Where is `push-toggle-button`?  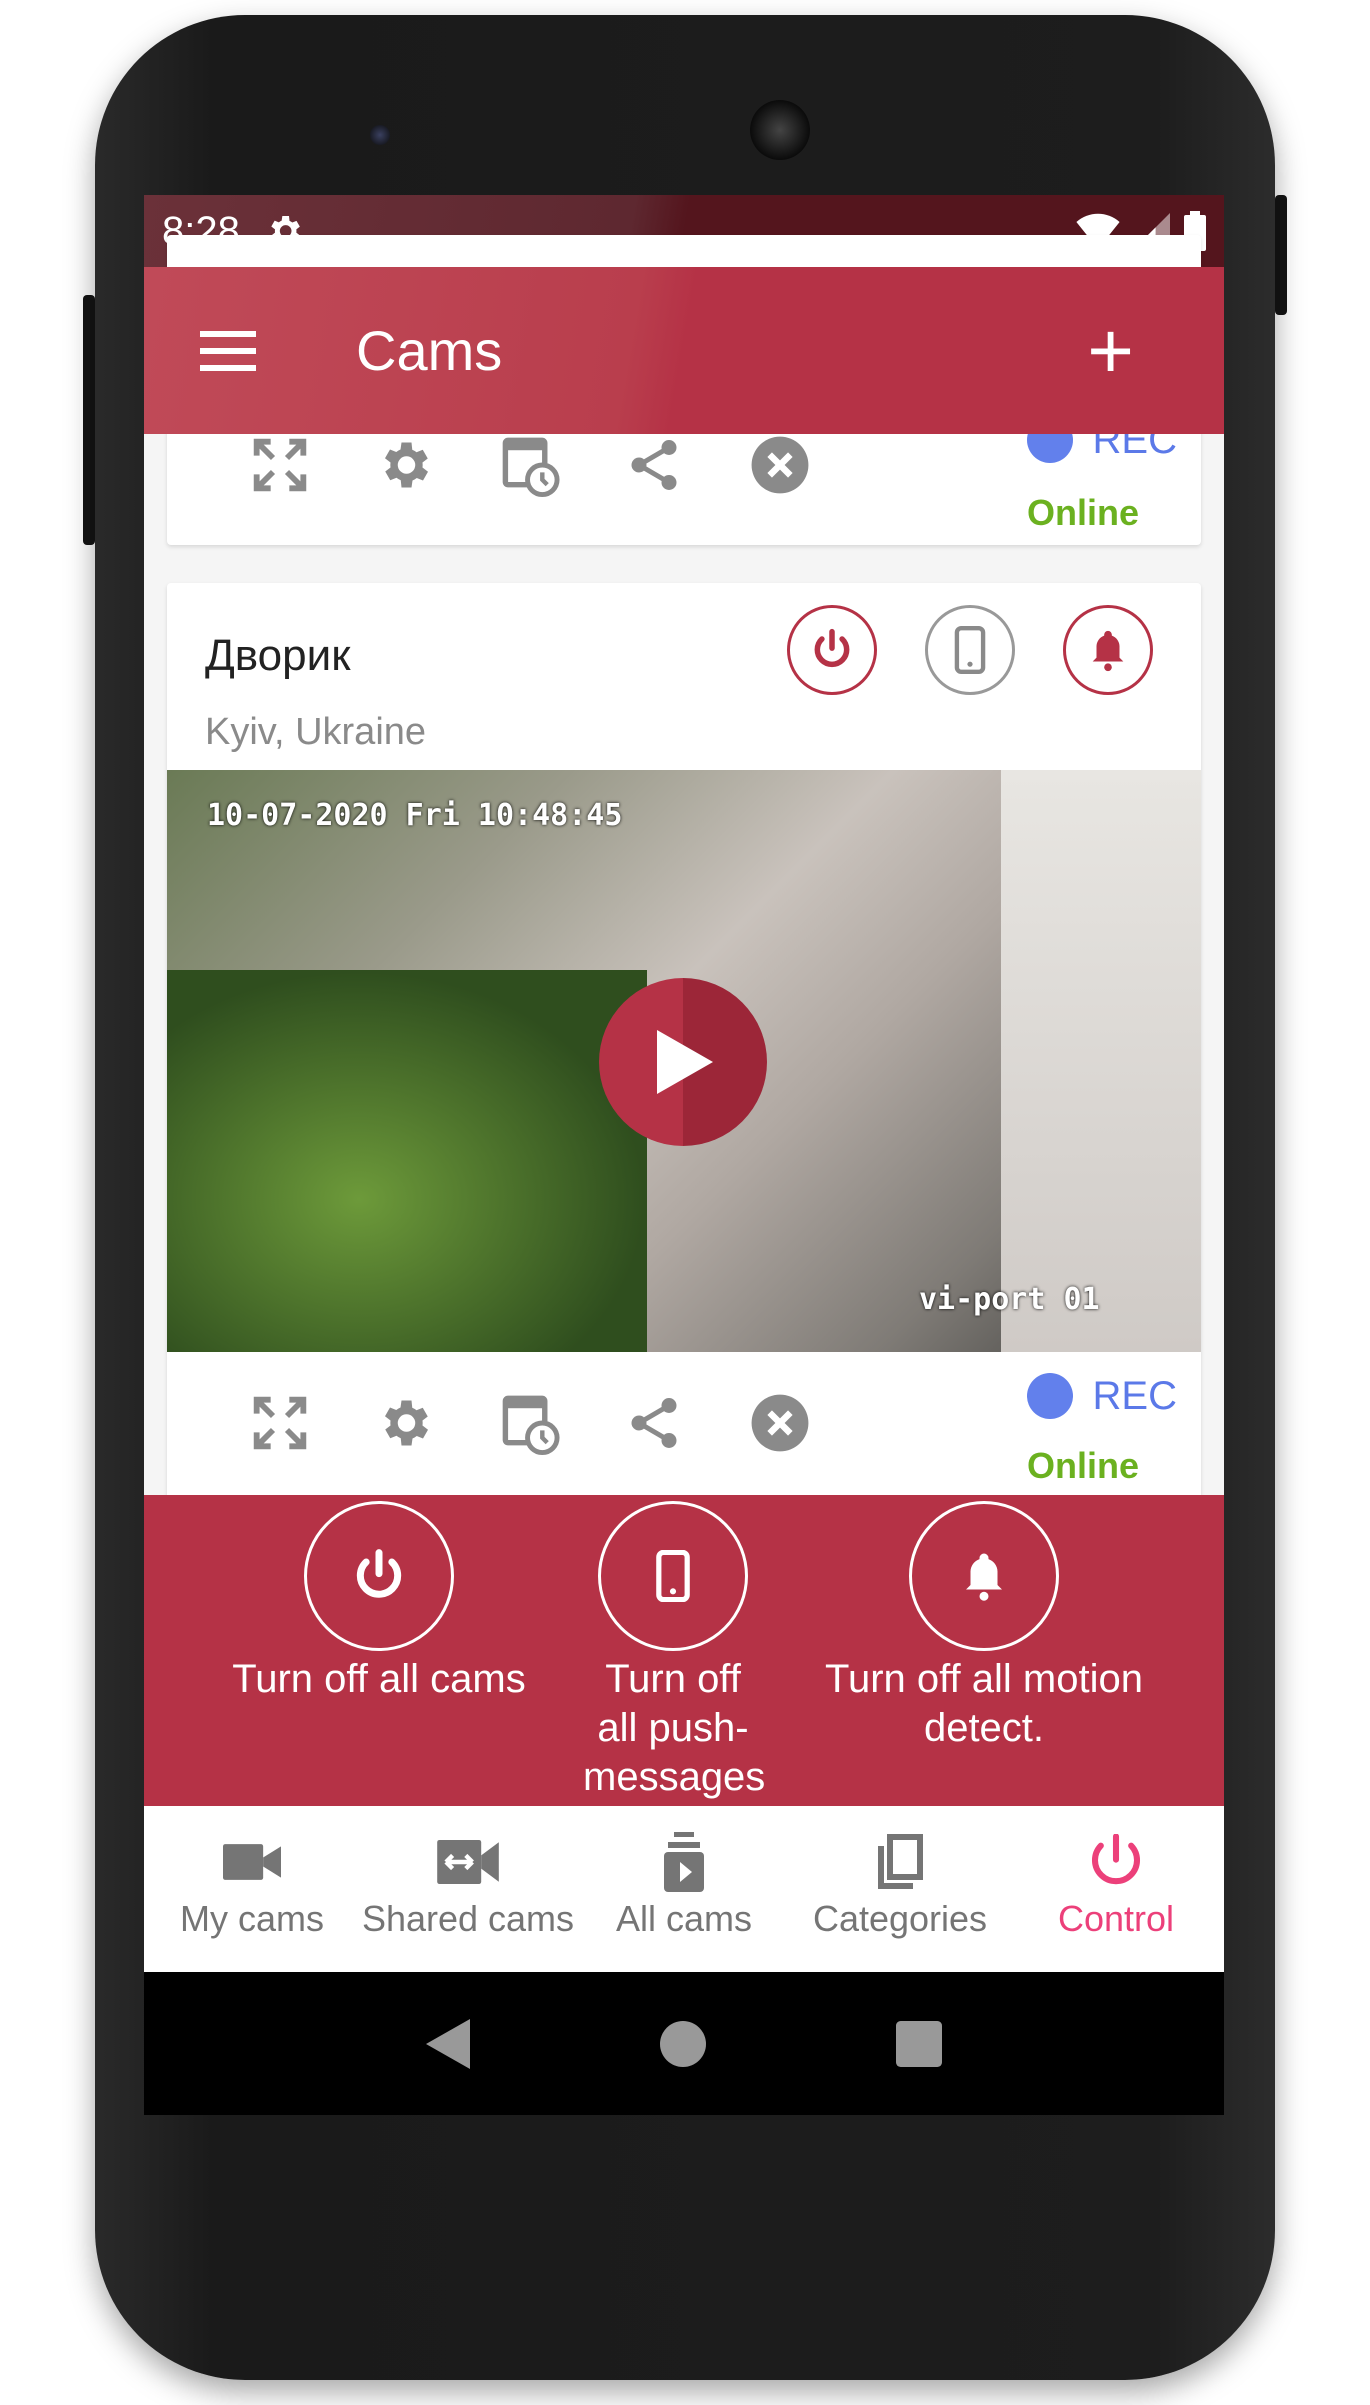
push-toggle-button is located at coordinates (970, 650).